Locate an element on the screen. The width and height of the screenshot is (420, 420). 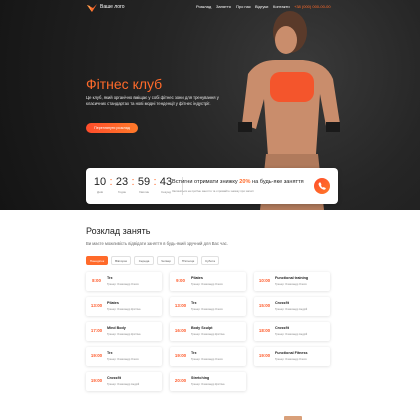
timer-days: 10 is located at coordinates (100, 182).